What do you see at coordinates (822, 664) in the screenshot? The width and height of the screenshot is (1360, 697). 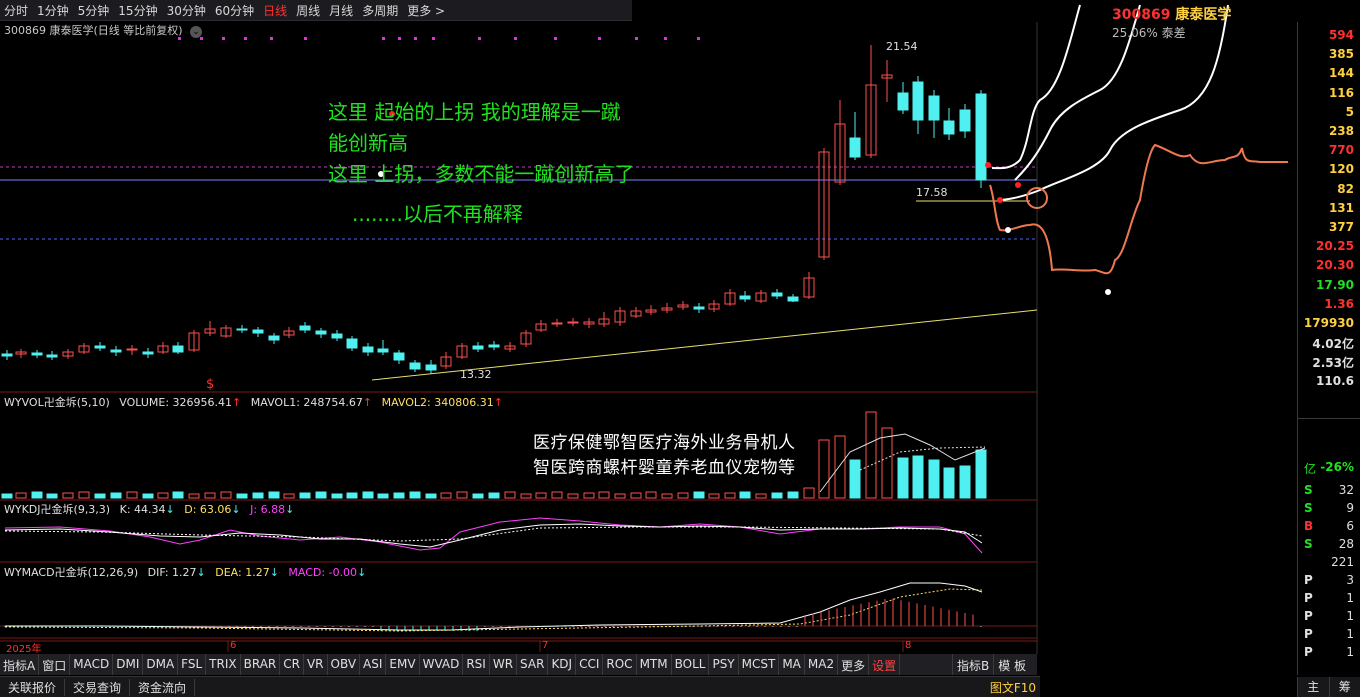 I see `indicator-tab: MA2` at bounding box center [822, 664].